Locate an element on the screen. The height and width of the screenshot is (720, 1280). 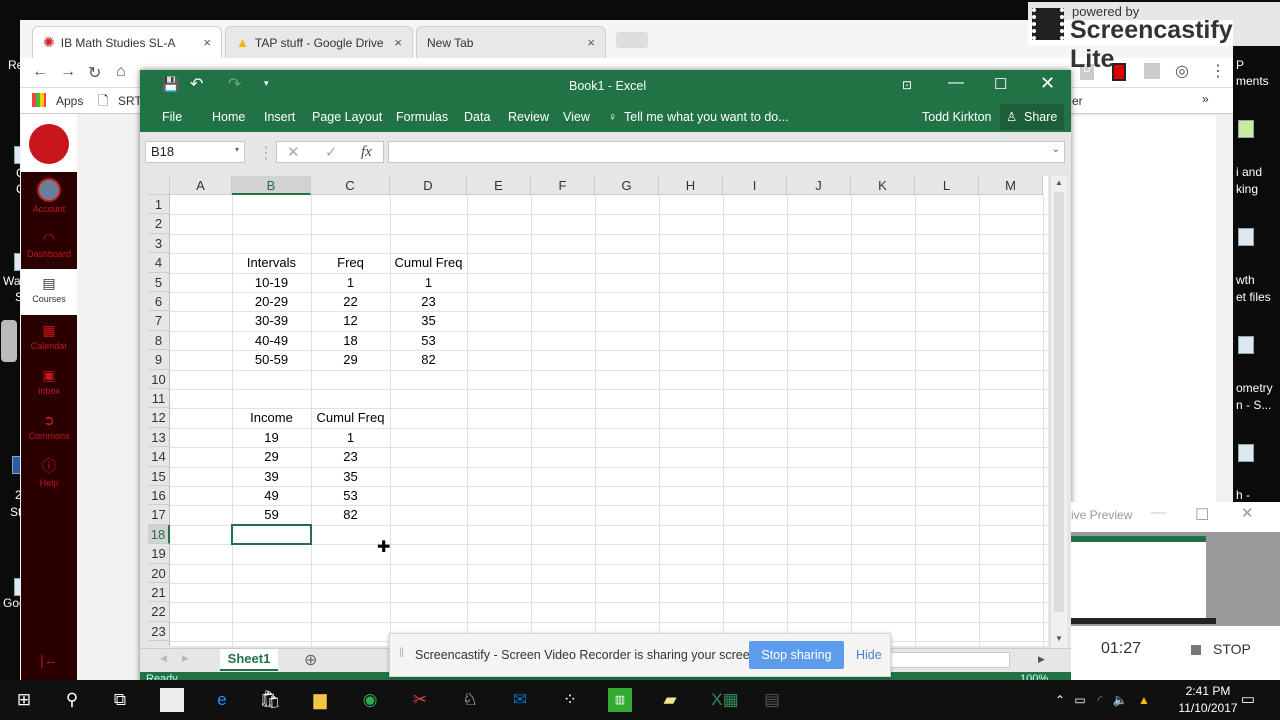
tab-home: Home is located at coordinates (228, 117).